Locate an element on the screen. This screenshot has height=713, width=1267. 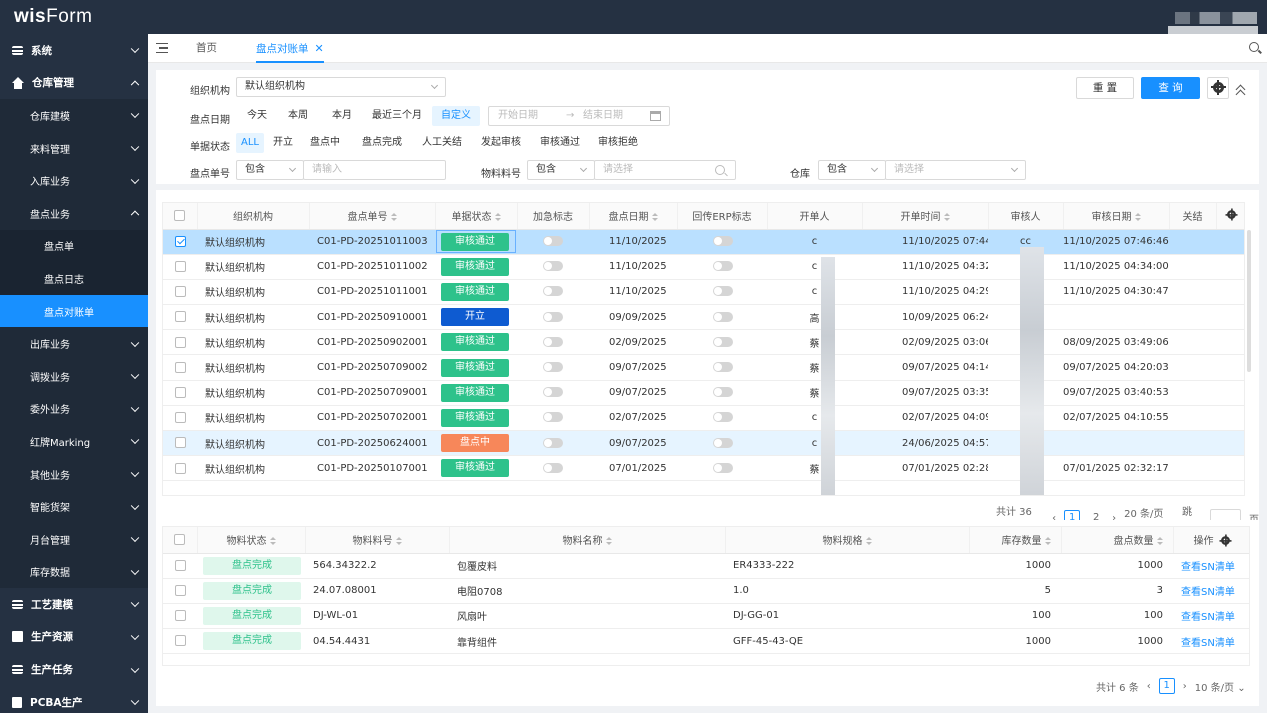
query-button: 查 询 is located at coordinates (1170, 88).